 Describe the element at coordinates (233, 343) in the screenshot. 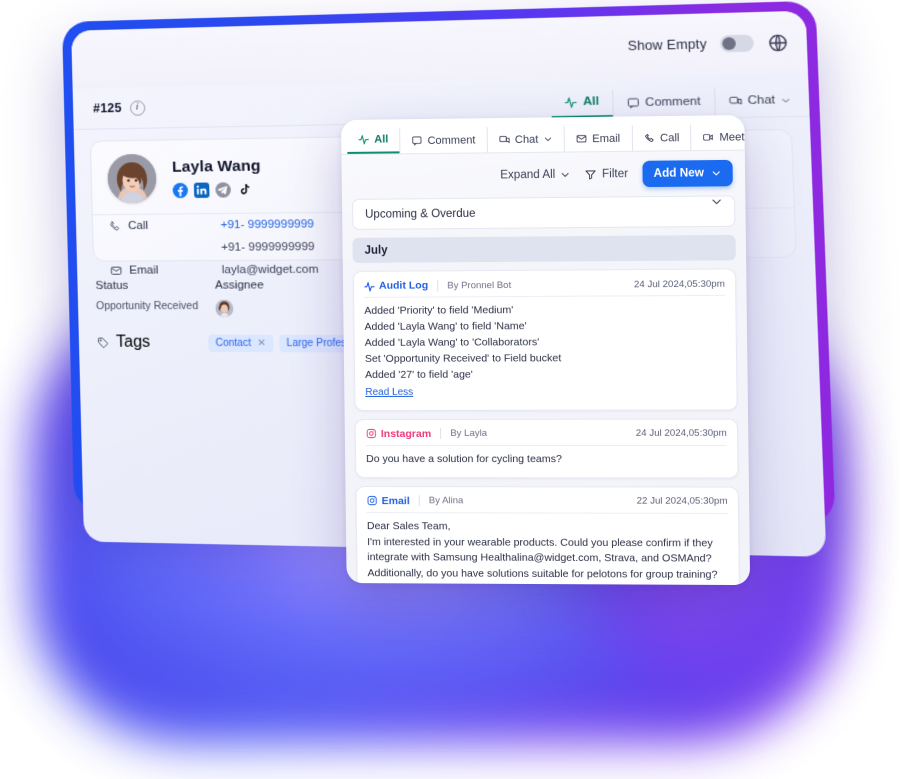

I see `tag-chip-contact-label: Contact` at that location.